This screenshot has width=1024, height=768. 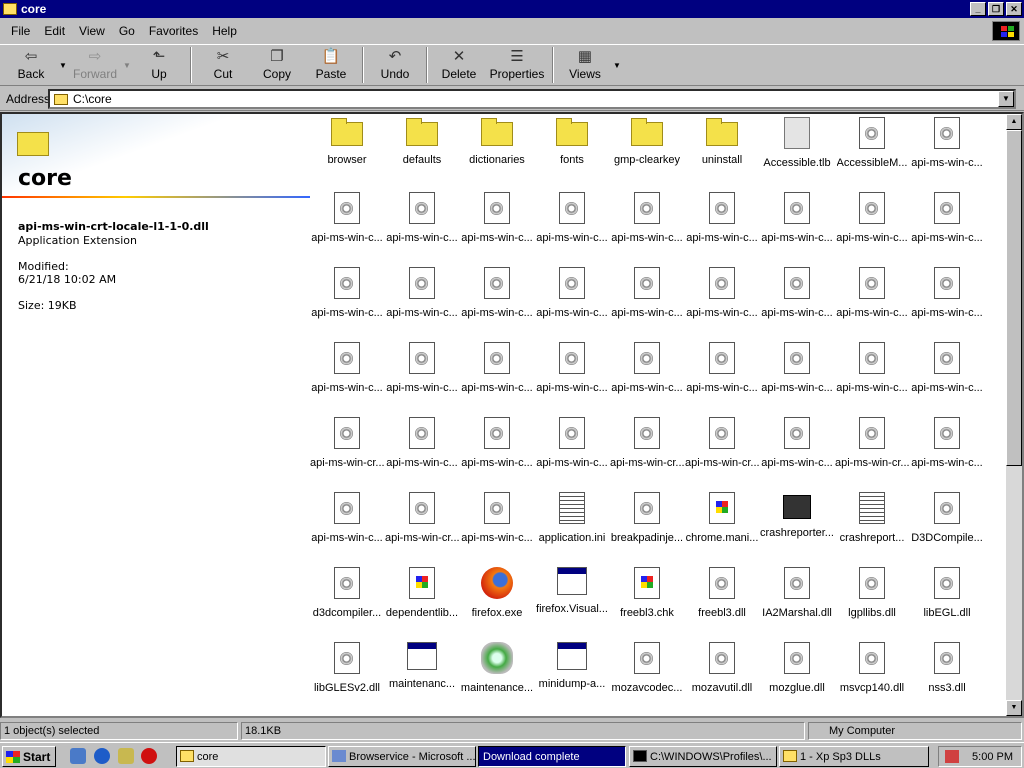 What do you see at coordinates (512, 9) in the screenshot?
I see `title-bar: core _ ❐ ✕` at bounding box center [512, 9].